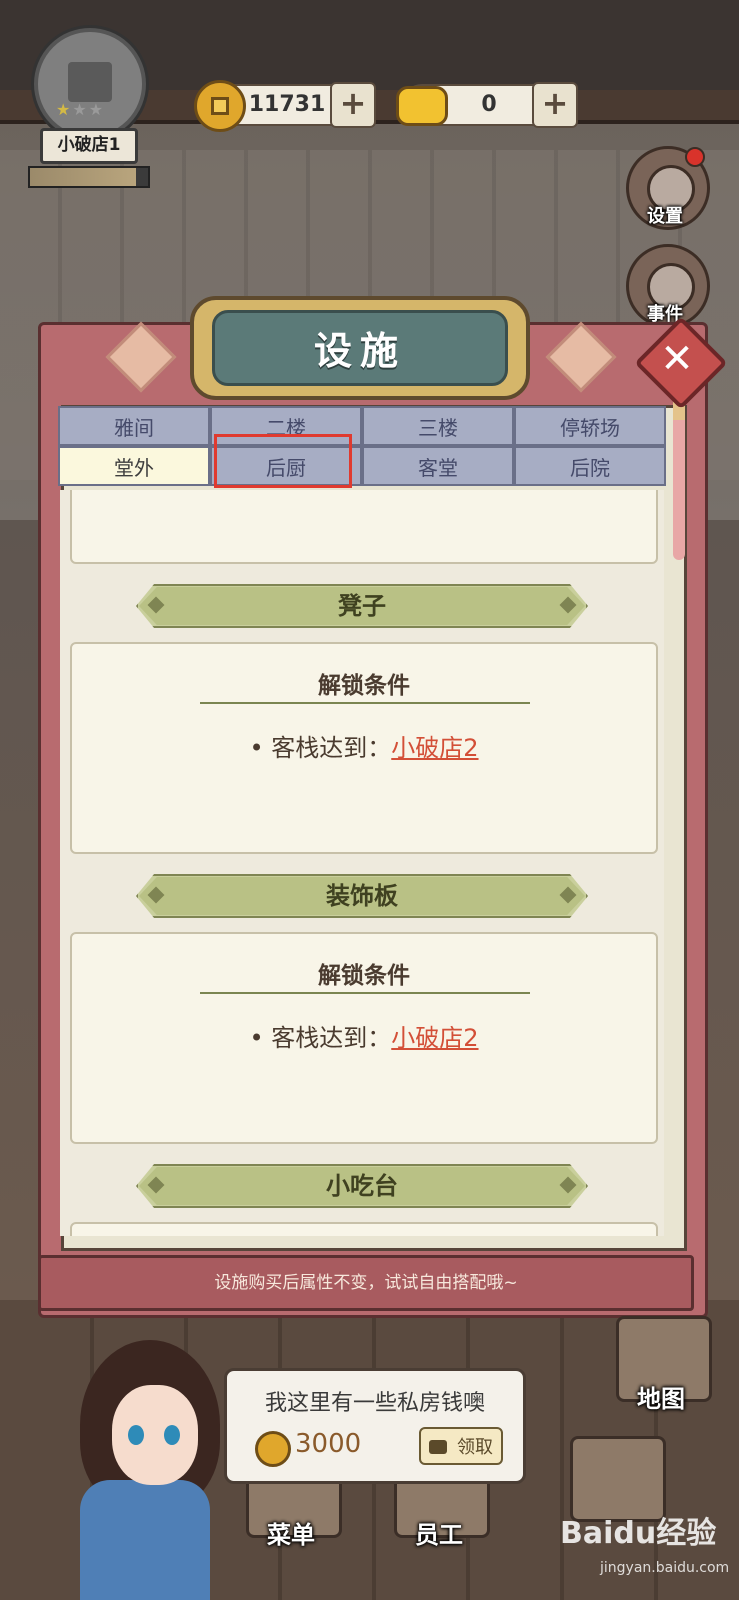 The image size is (739, 1600). I want to click on section-header: 凳子, so click(362, 606).